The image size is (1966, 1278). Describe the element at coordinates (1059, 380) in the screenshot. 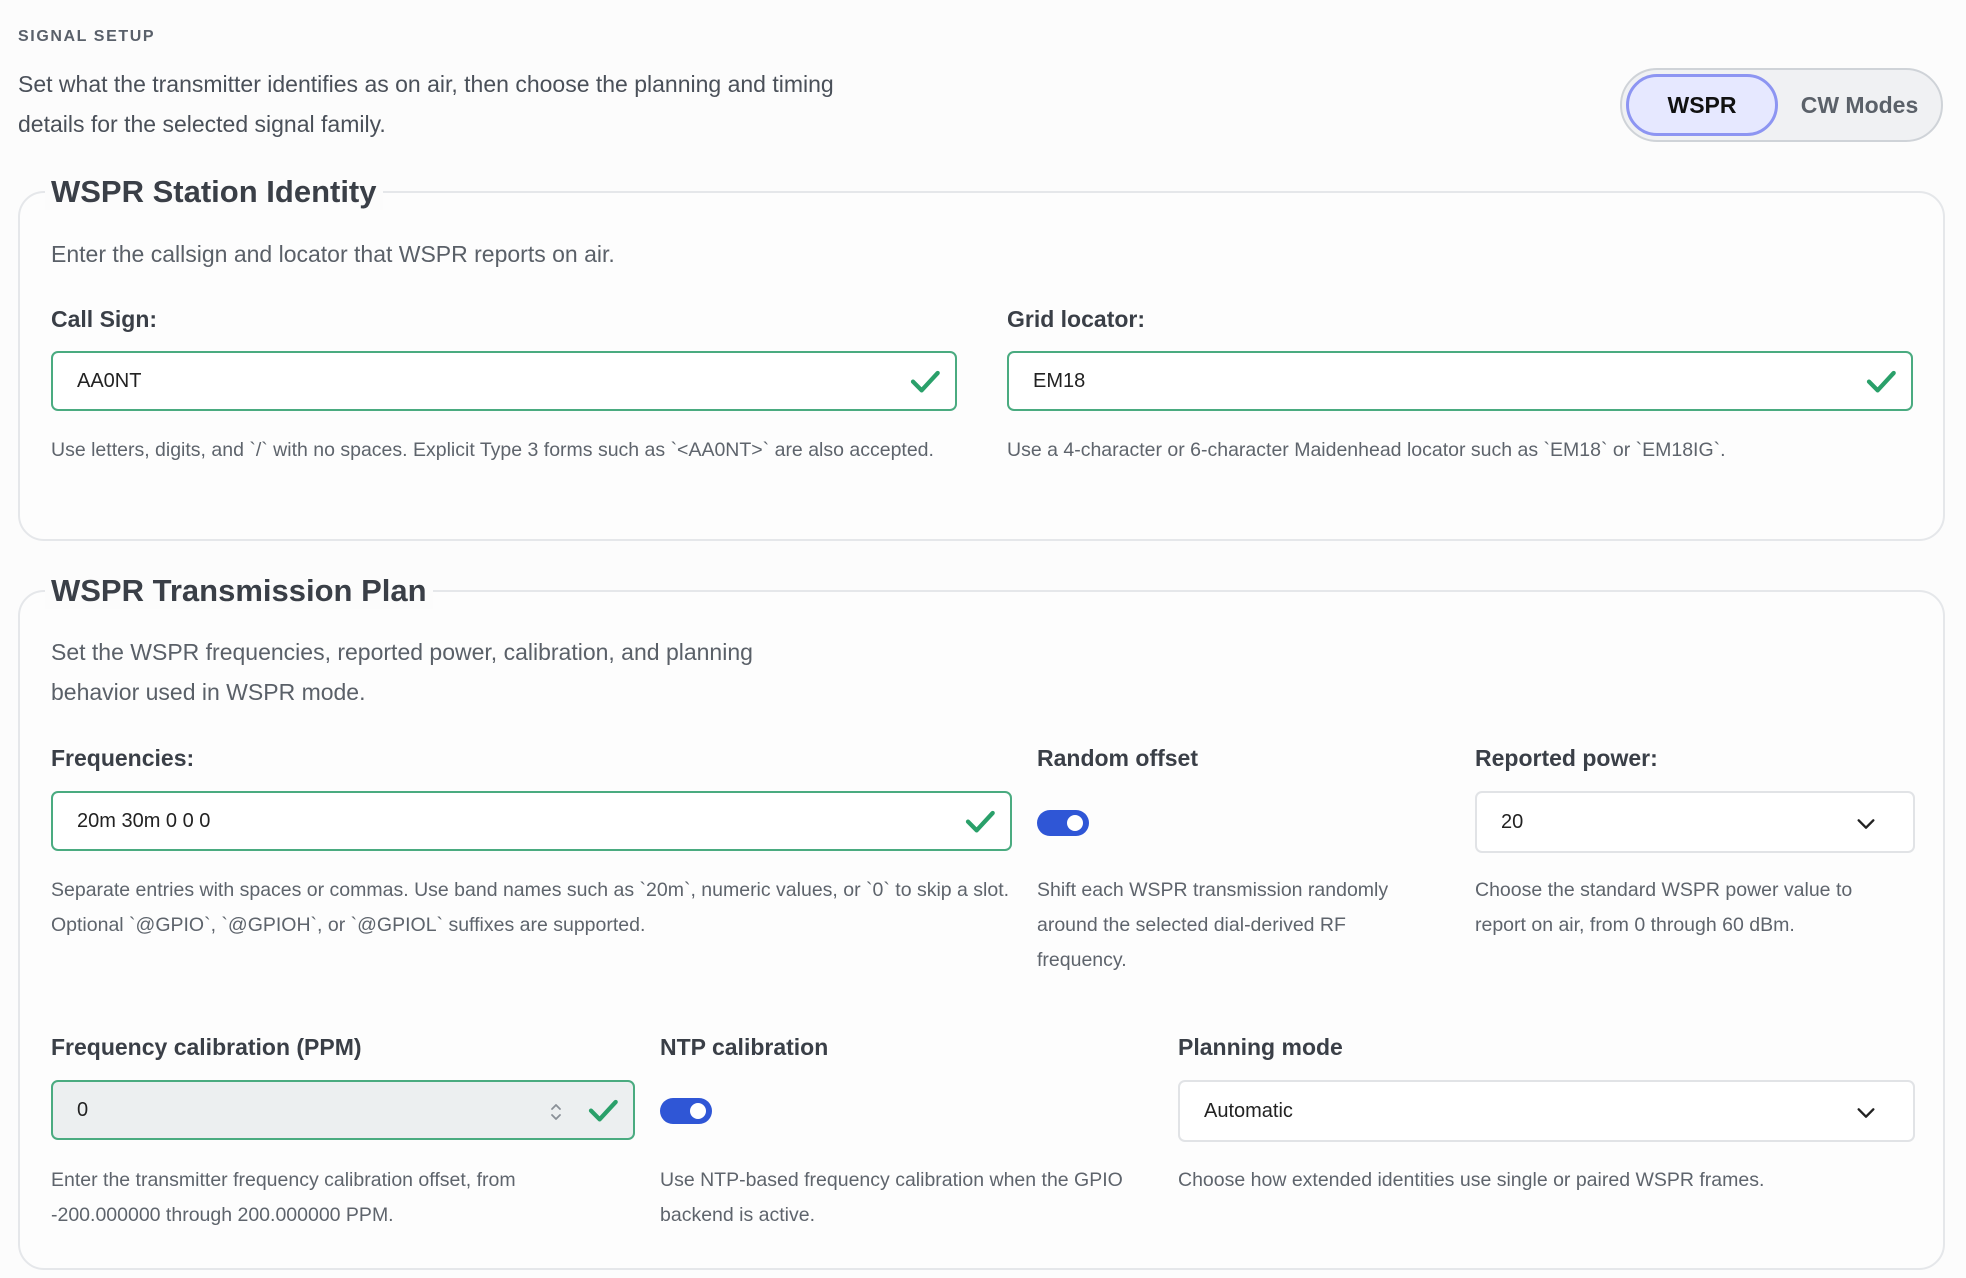

I see `grid-locator-value: EM18` at that location.